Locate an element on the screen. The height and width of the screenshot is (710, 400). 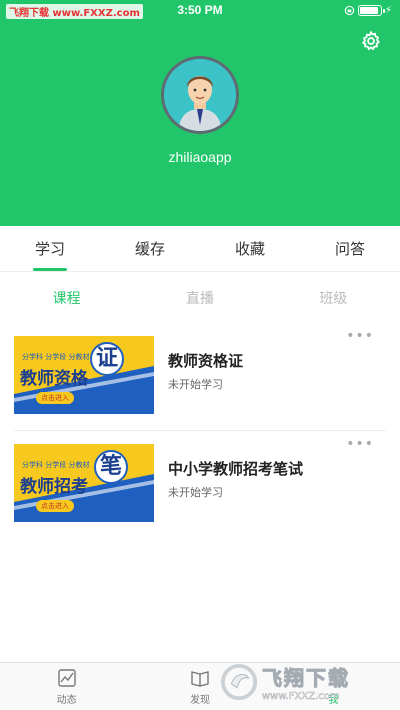
tab-qa: 问答 is located at coordinates (350, 248).